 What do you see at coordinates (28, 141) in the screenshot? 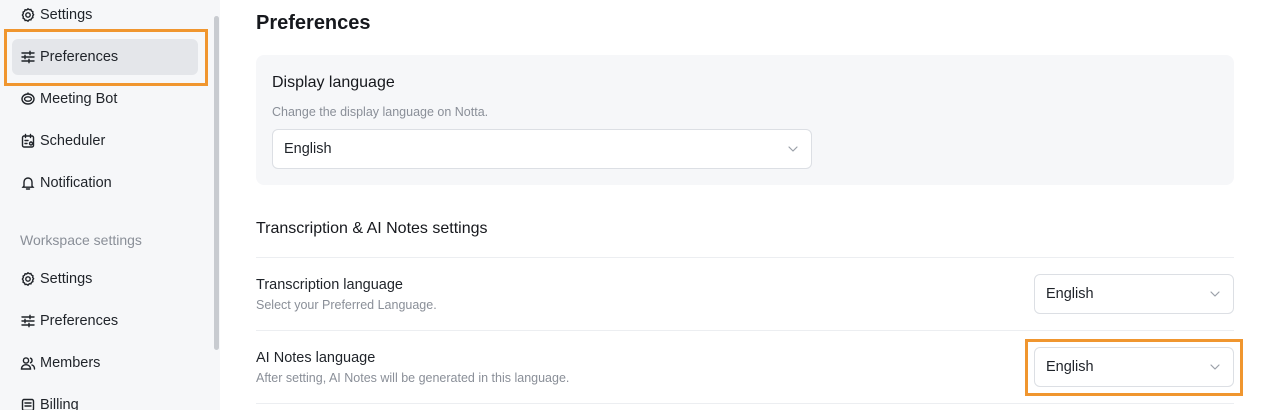
I see `calendar-icon` at bounding box center [28, 141].